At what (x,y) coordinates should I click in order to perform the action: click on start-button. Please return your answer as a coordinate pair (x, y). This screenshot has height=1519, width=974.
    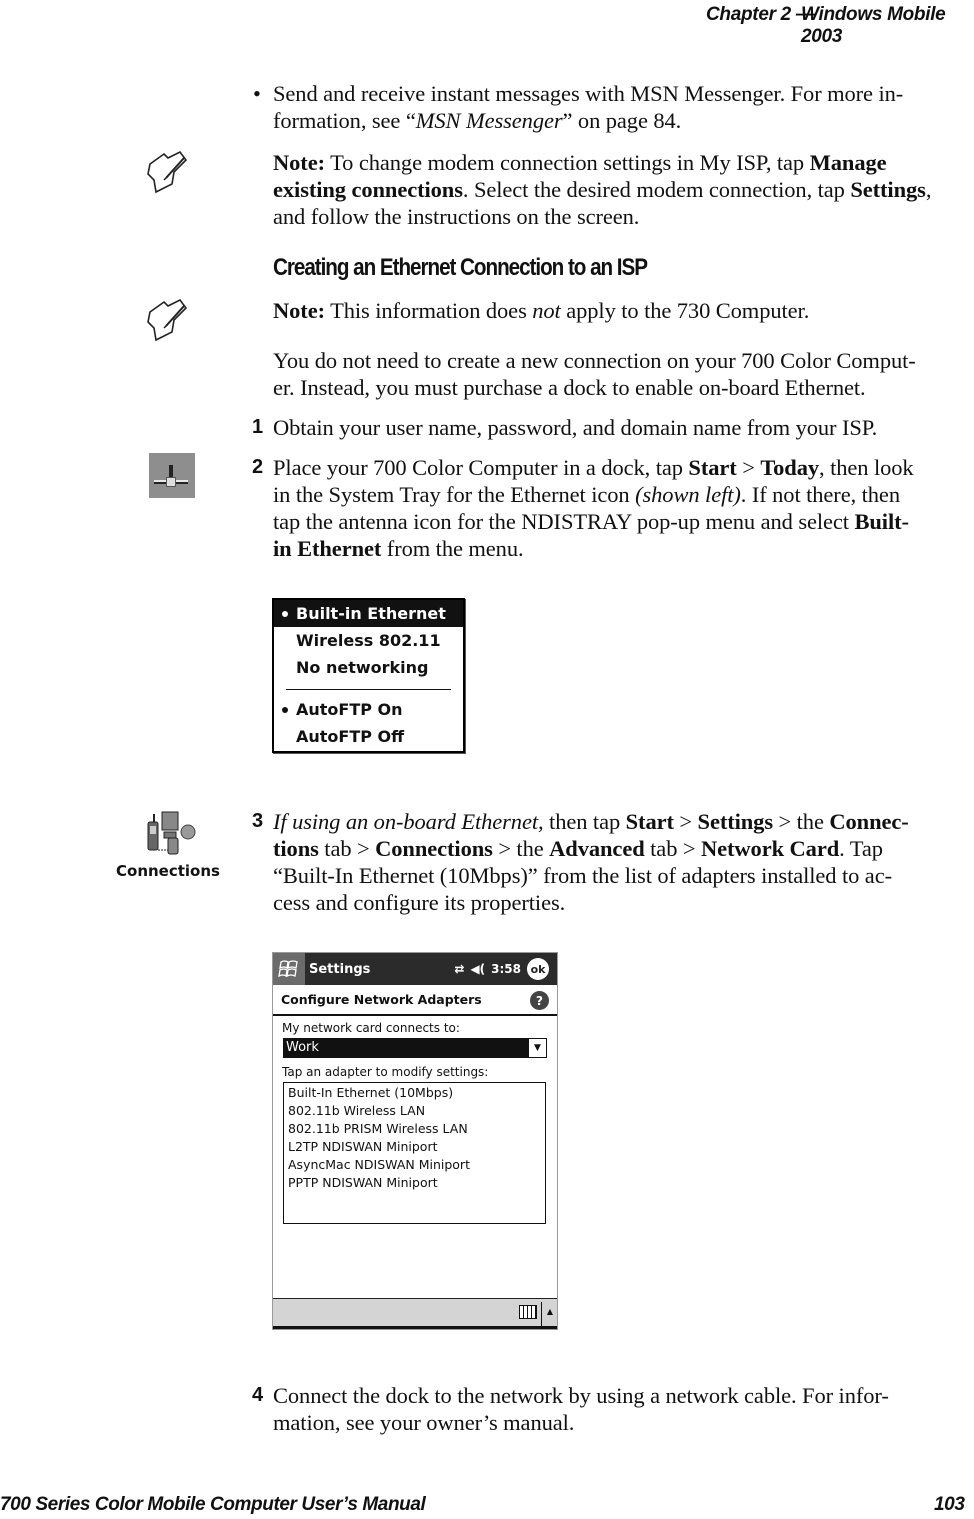
    Looking at the image, I should click on (289, 969).